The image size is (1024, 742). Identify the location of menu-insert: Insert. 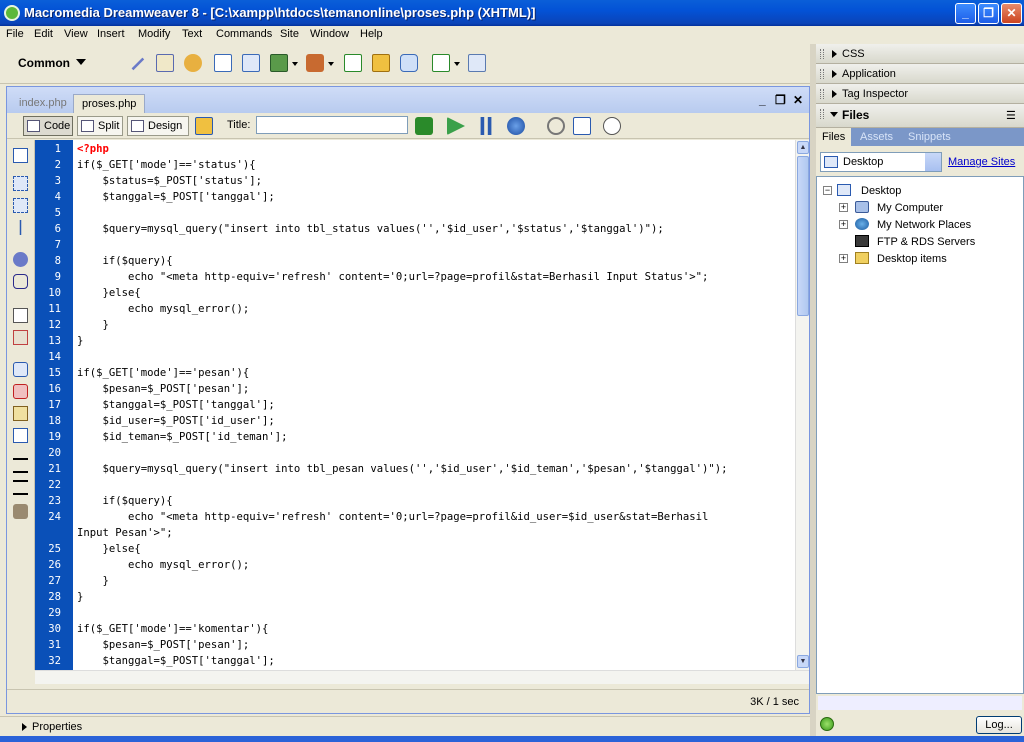
(111, 34).